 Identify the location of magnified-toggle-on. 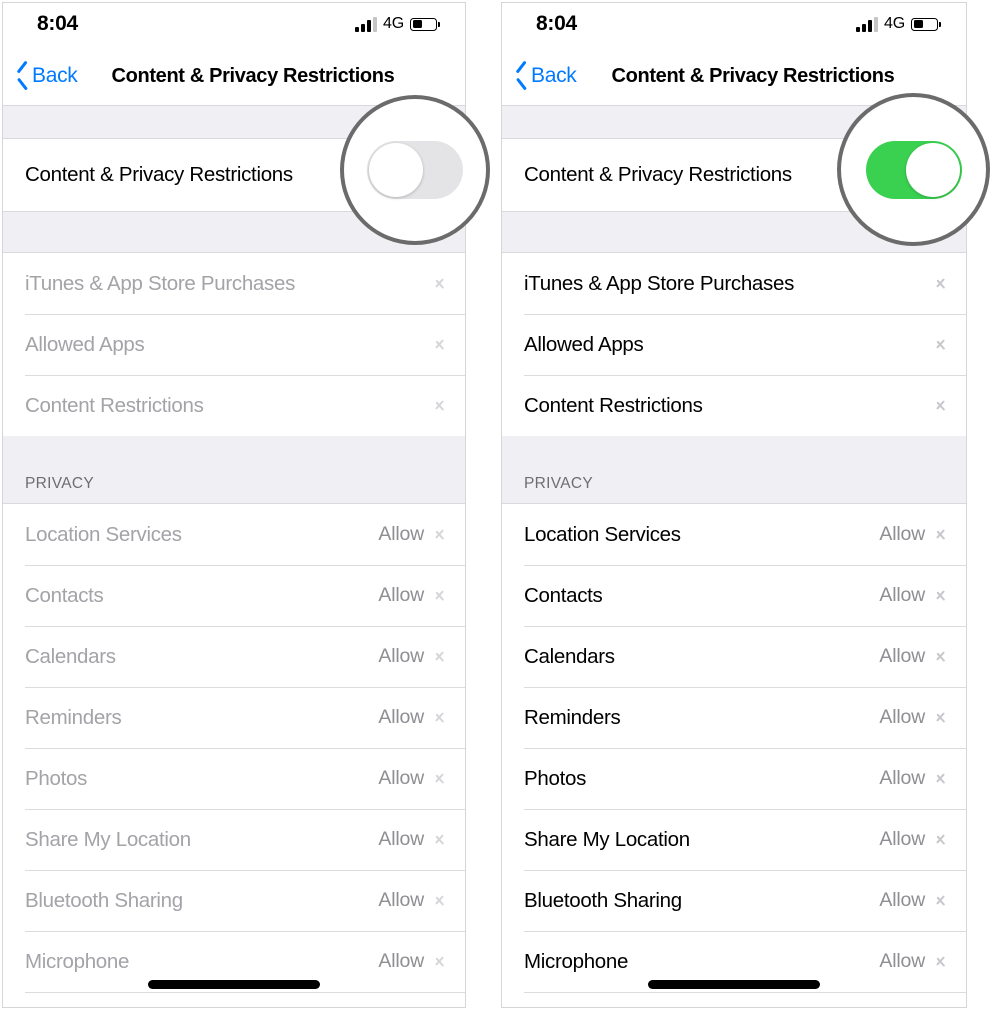
(913, 169).